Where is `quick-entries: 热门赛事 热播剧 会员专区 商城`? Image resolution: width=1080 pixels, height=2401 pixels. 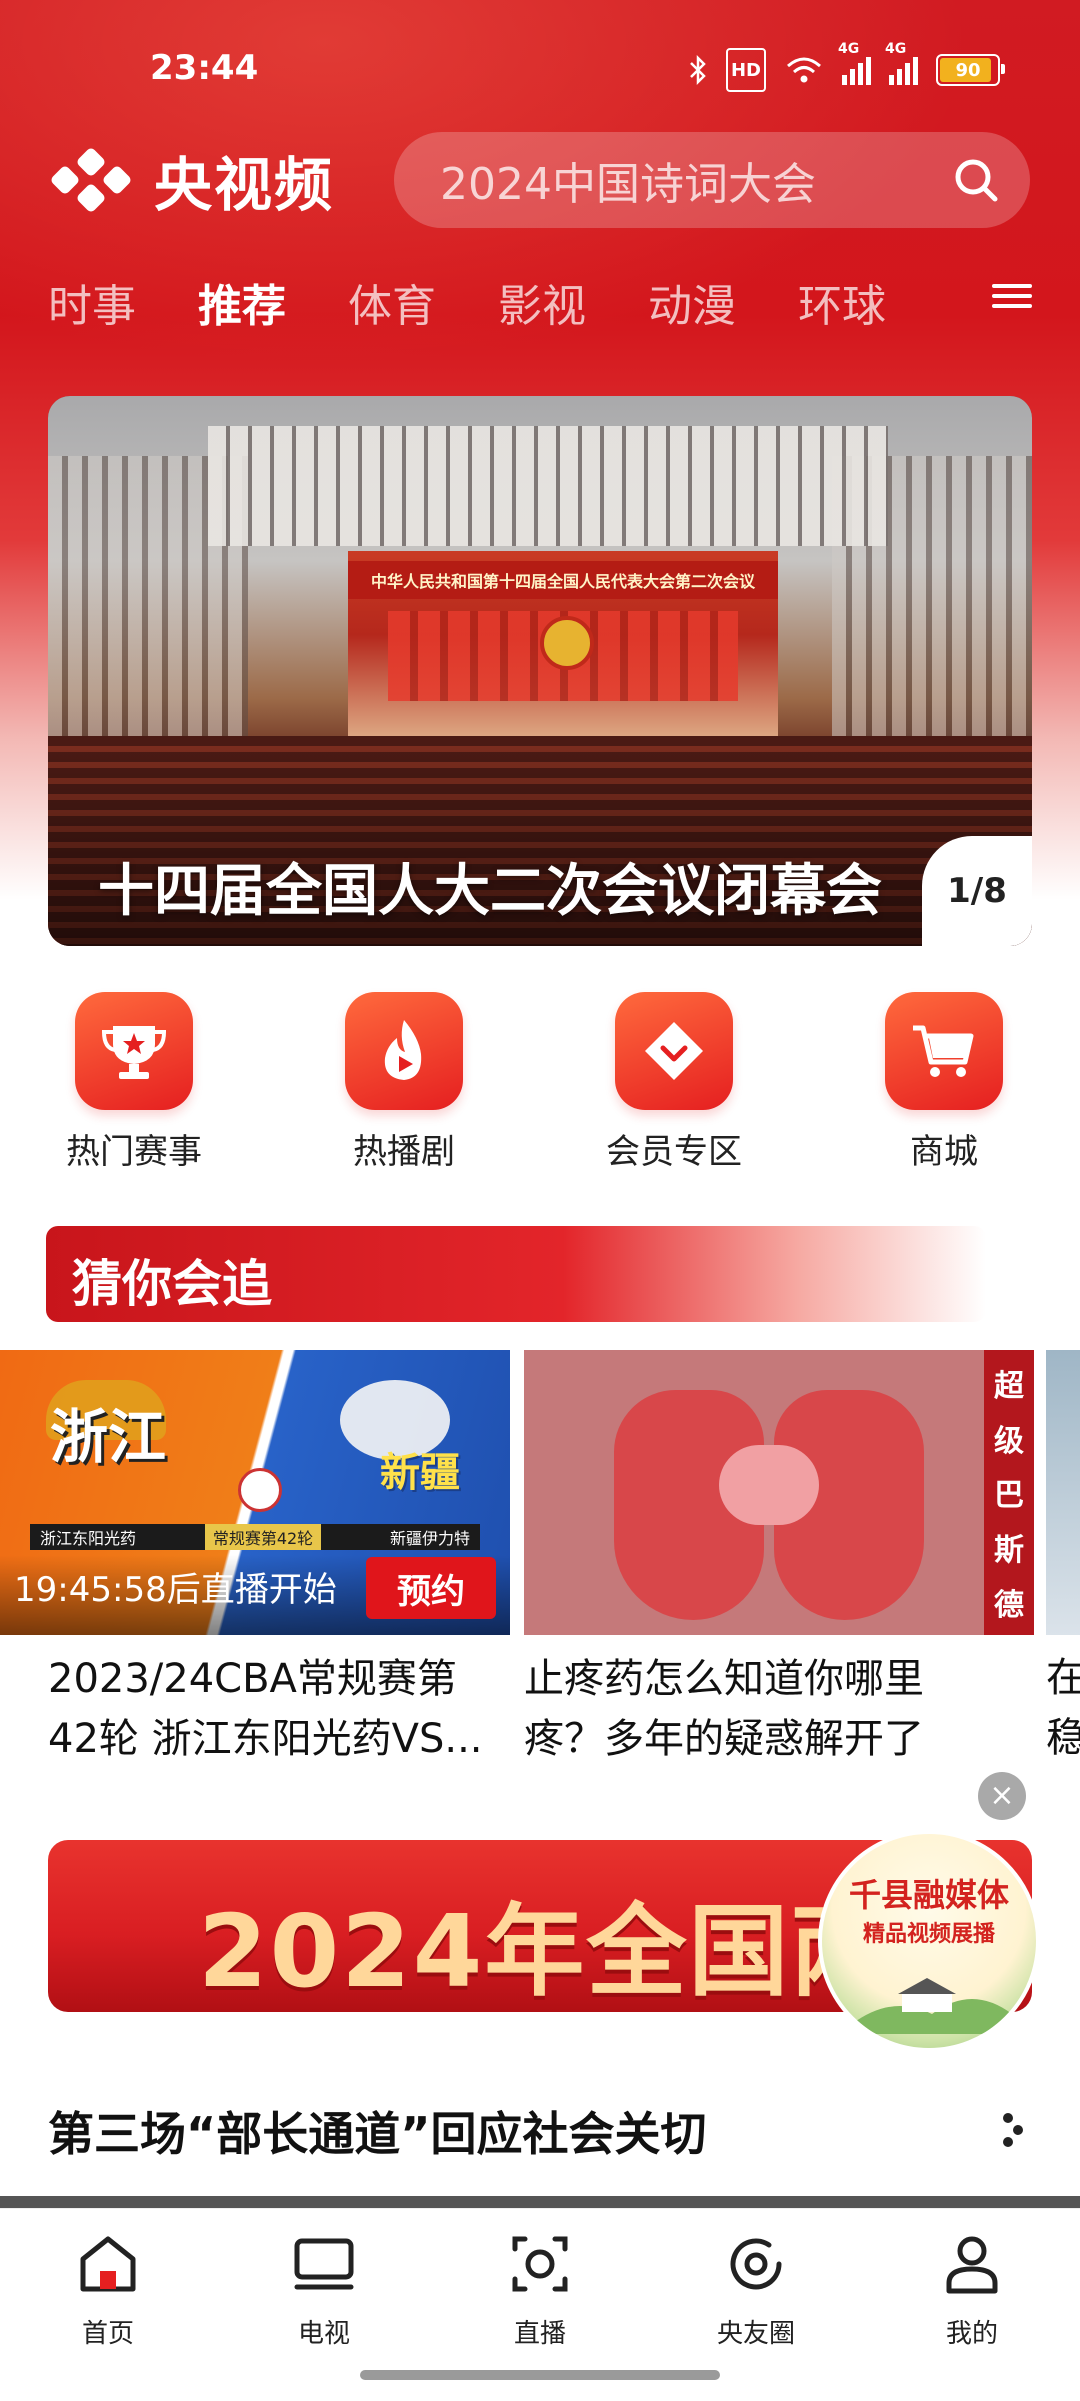 quick-entries: 热门赛事 热播剧 会员专区 商城 is located at coordinates (540, 1082).